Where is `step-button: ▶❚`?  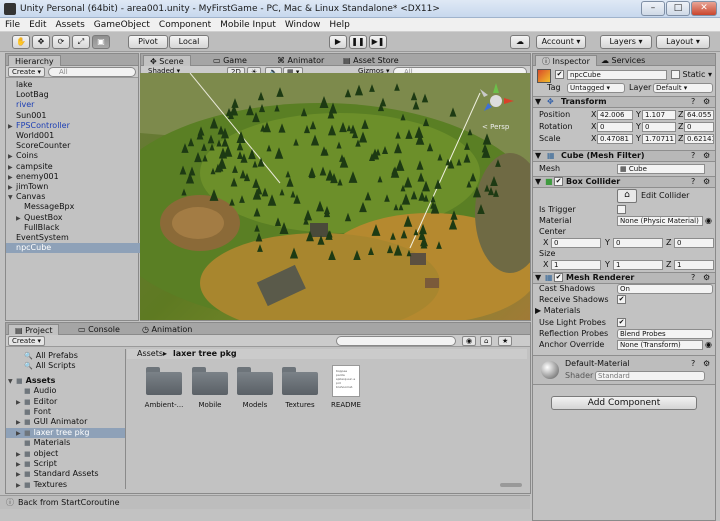 step-button: ▶❚ is located at coordinates (378, 42).